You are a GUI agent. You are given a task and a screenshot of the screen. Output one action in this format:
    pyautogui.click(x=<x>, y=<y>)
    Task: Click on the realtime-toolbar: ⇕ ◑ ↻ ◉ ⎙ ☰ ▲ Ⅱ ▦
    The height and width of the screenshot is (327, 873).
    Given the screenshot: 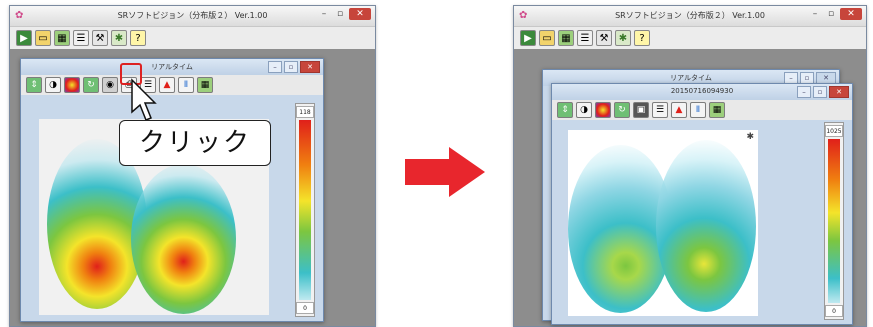 What is the action you would take?
    pyautogui.click(x=172, y=85)
    